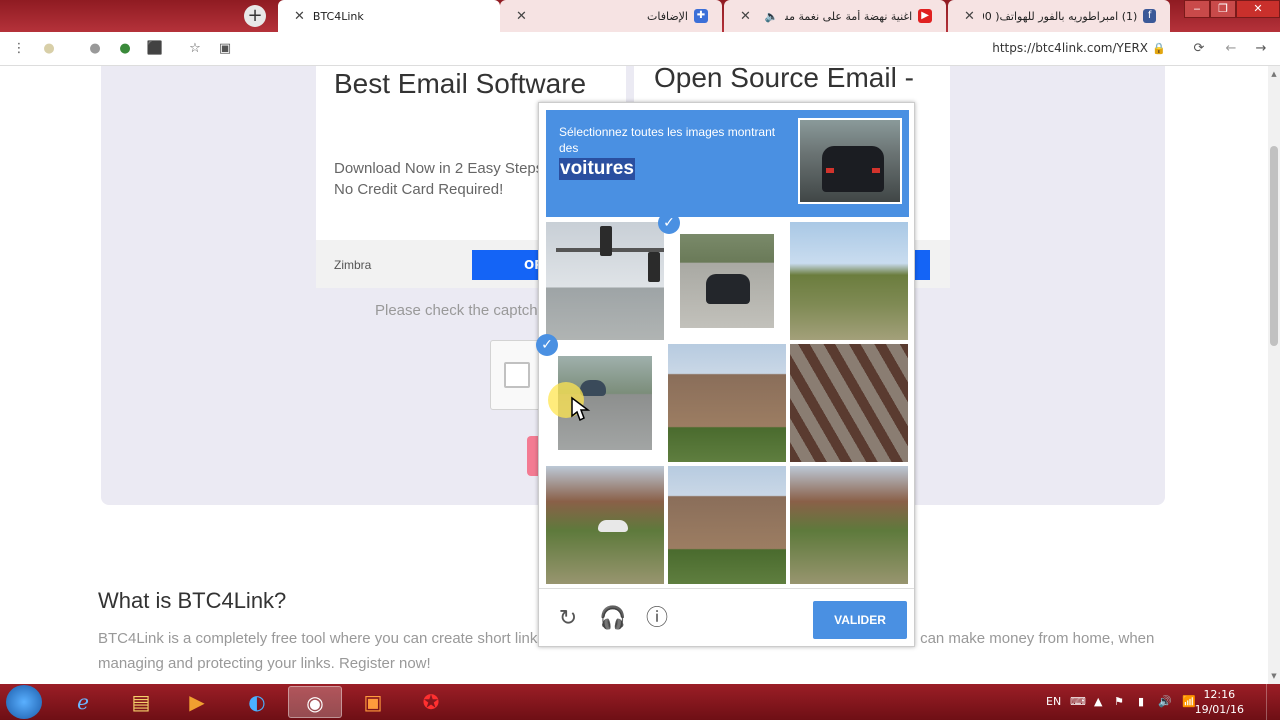  I want to click on scroll-thumb, so click(1274, 246).